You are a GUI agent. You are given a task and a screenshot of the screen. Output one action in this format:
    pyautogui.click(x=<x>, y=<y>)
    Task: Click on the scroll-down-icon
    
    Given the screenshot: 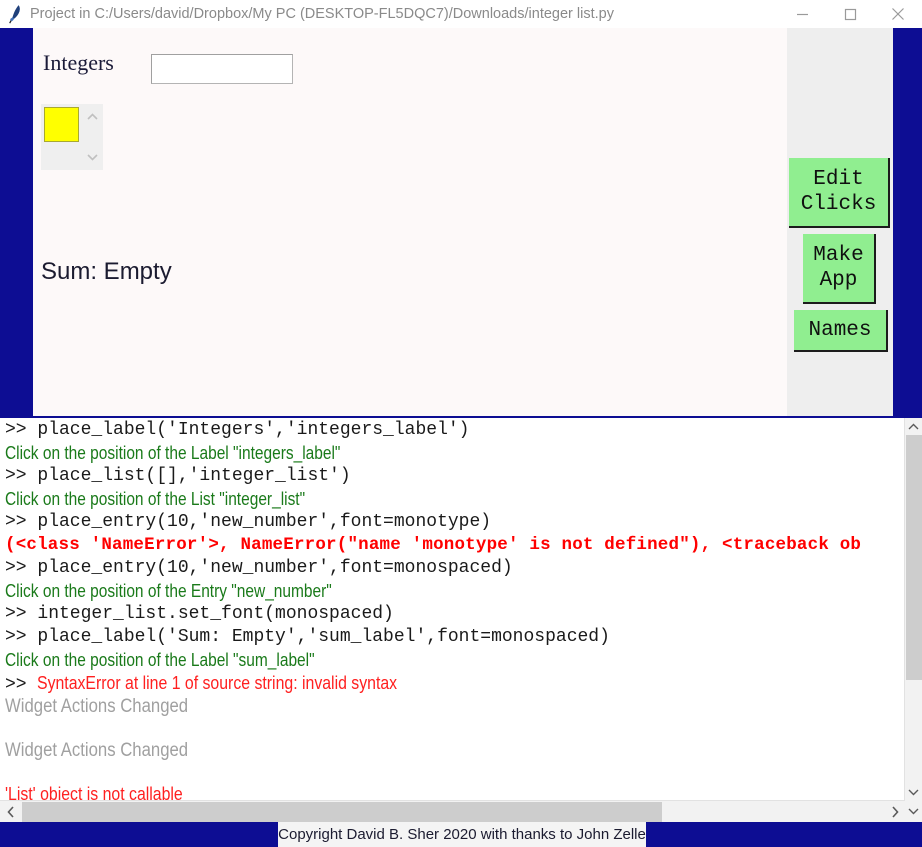 What is the action you would take?
    pyautogui.click(x=913, y=791)
    